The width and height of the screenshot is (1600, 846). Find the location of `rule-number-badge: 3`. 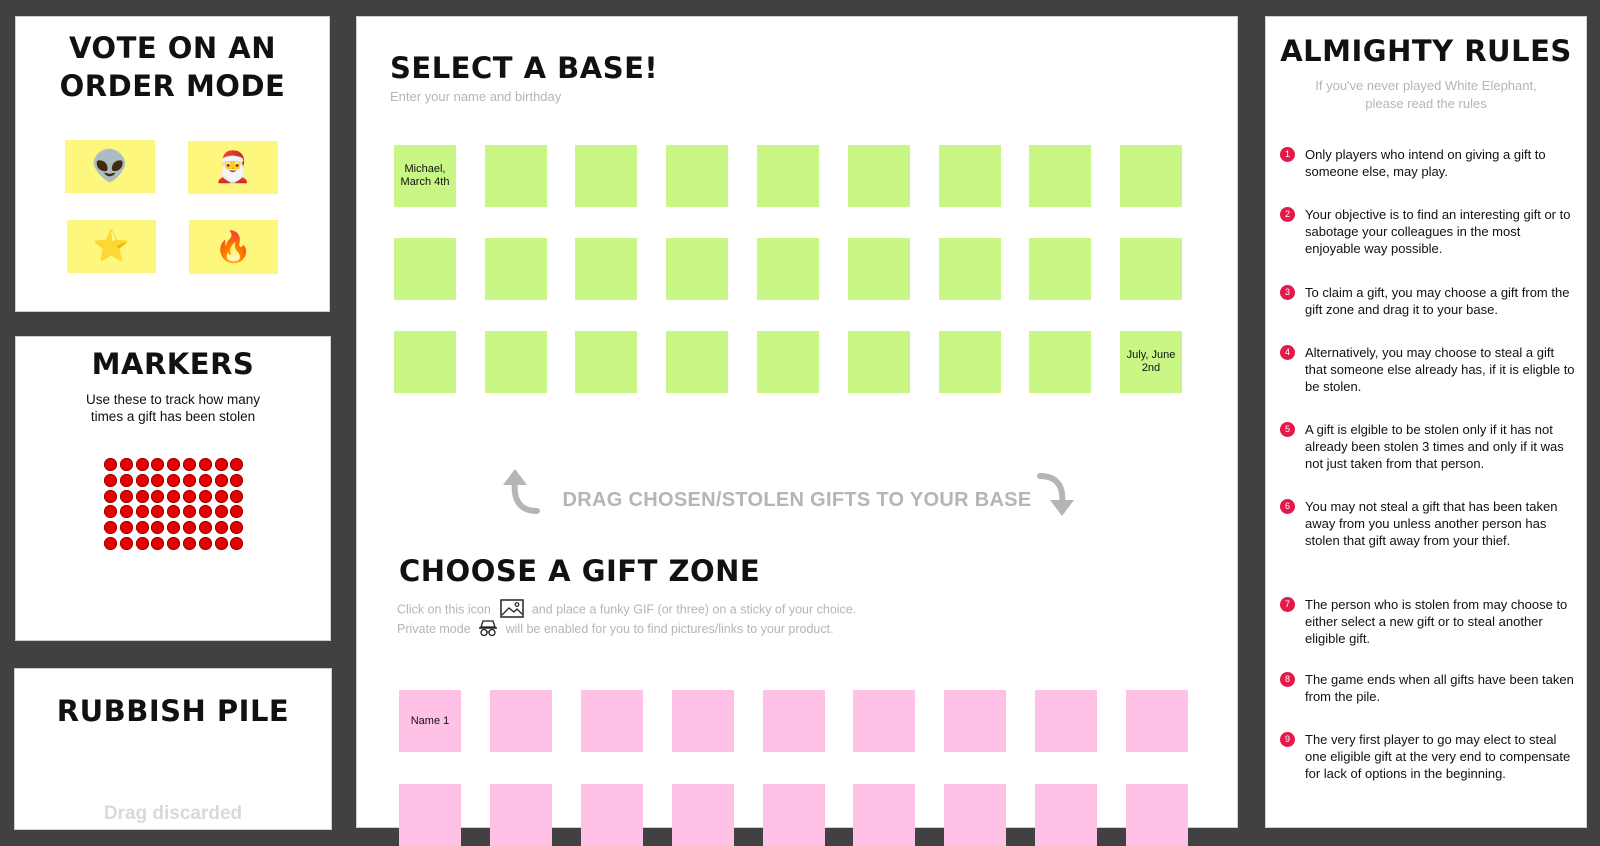

rule-number-badge: 3 is located at coordinates (1287, 292).